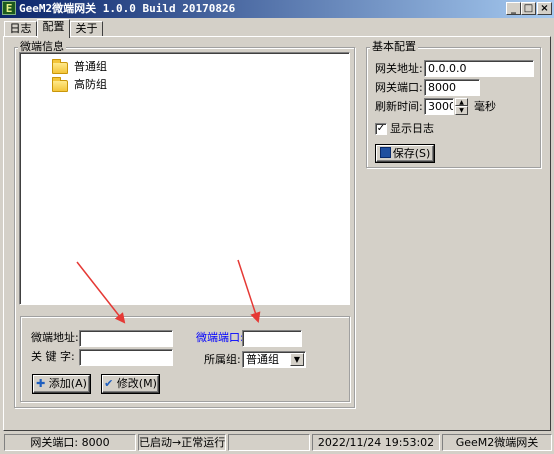  I want to click on gateway-address-input: 0.0.0.0, so click(479, 68).